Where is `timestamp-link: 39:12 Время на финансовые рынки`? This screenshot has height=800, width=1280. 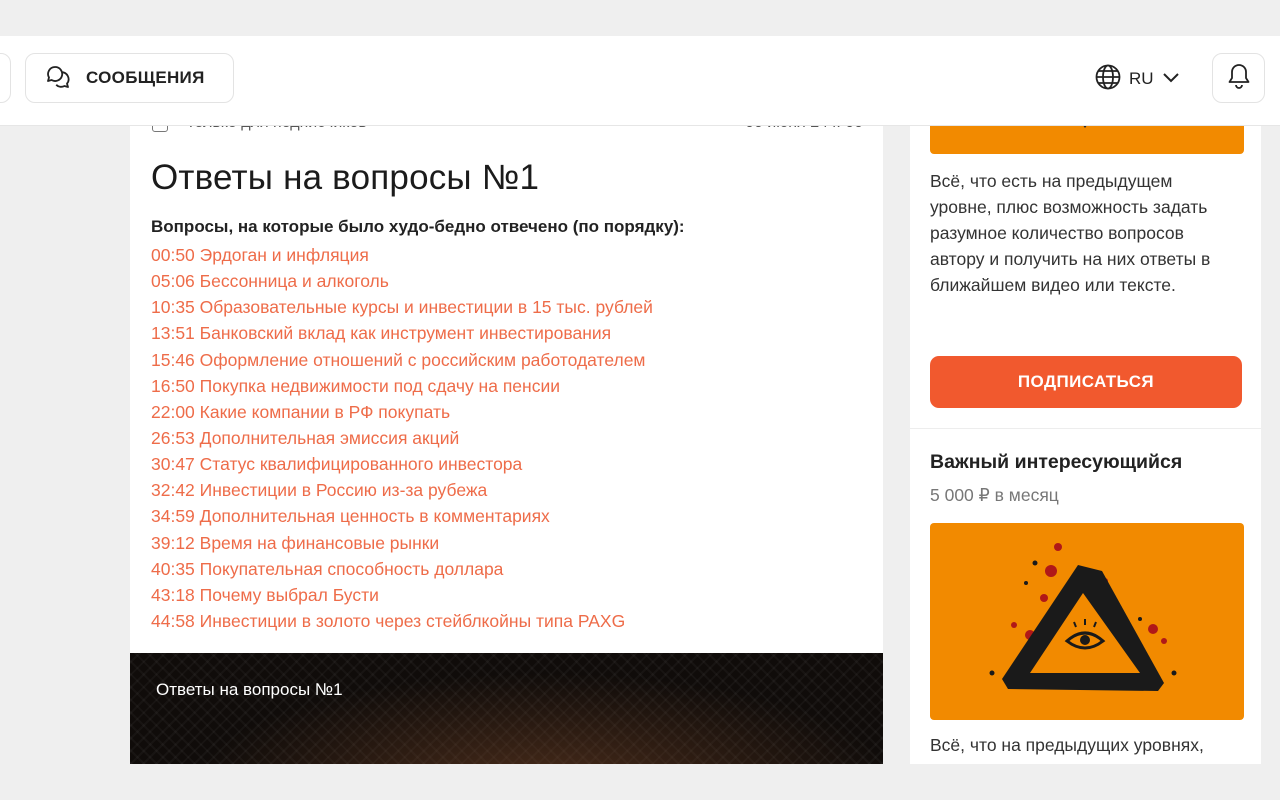 timestamp-link: 39:12 Время на финансовые рынки is located at coordinates (402, 543).